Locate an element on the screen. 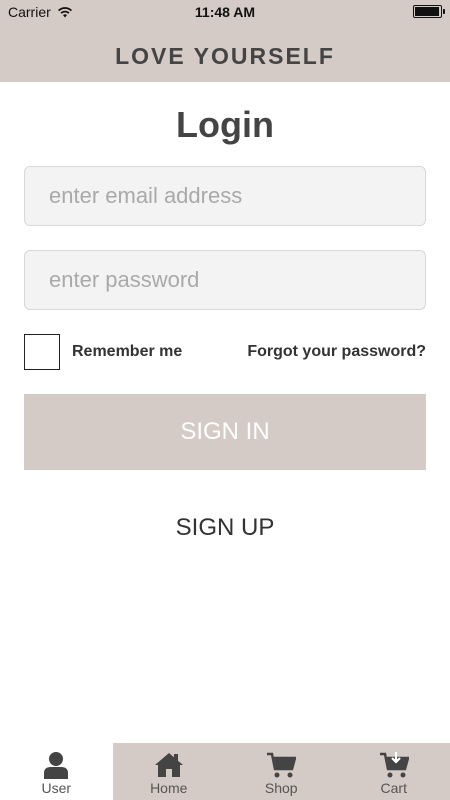 The width and height of the screenshot is (450, 800). tab-user: User is located at coordinates (56, 771).